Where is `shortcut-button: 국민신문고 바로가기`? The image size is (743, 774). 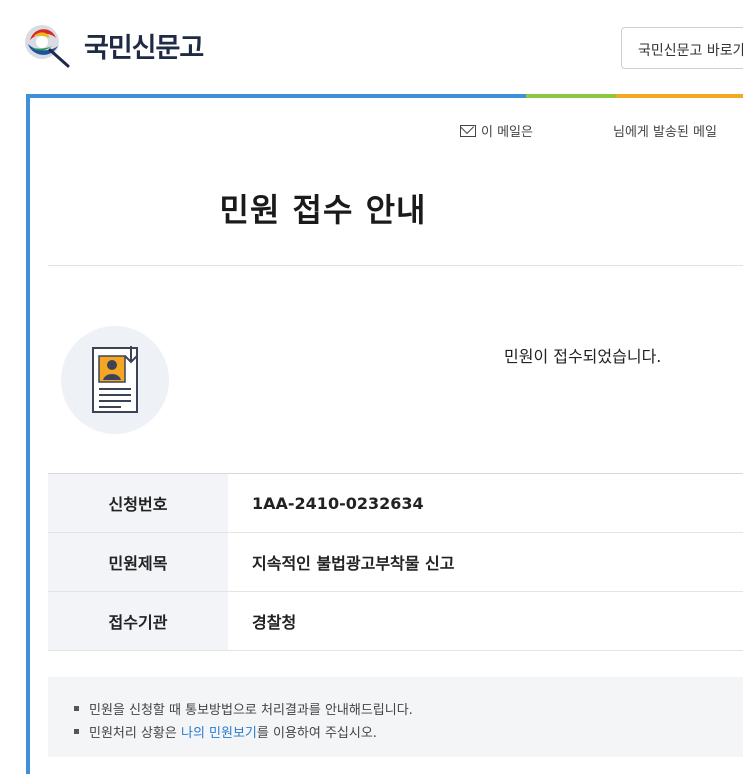 shortcut-button: 국민신문고 바로가기 is located at coordinates (682, 48).